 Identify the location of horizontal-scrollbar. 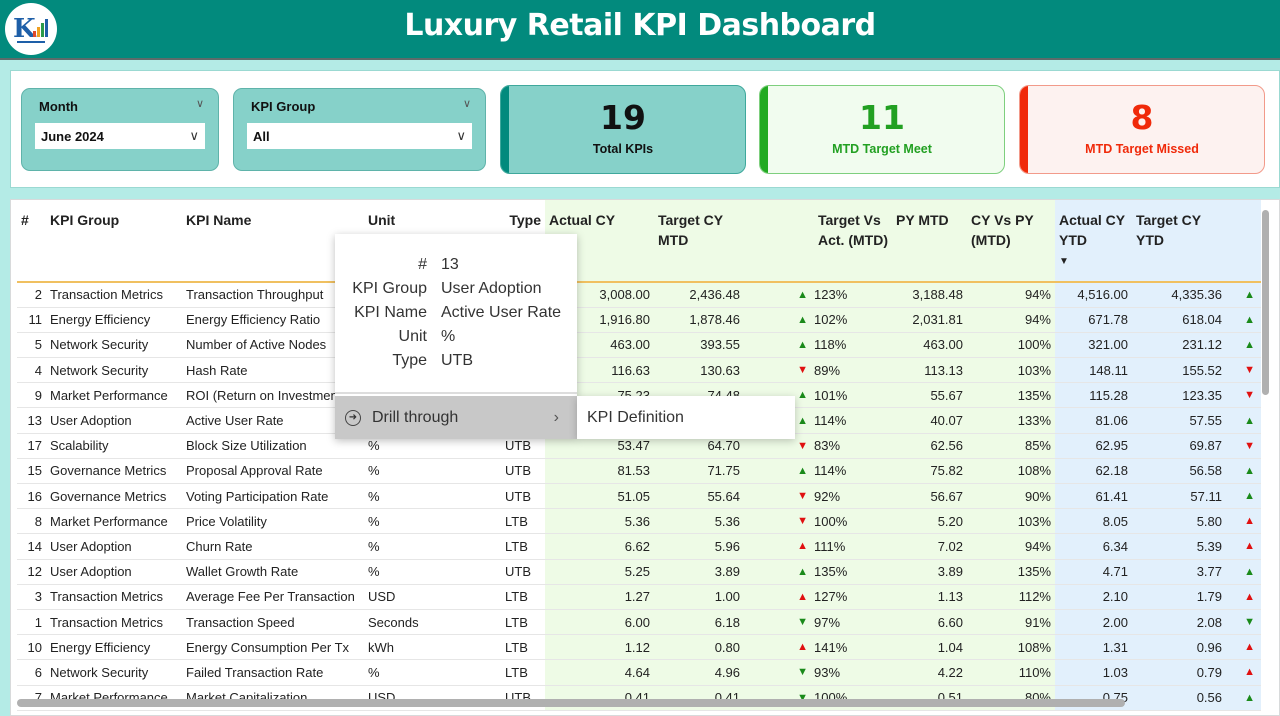
(571, 703).